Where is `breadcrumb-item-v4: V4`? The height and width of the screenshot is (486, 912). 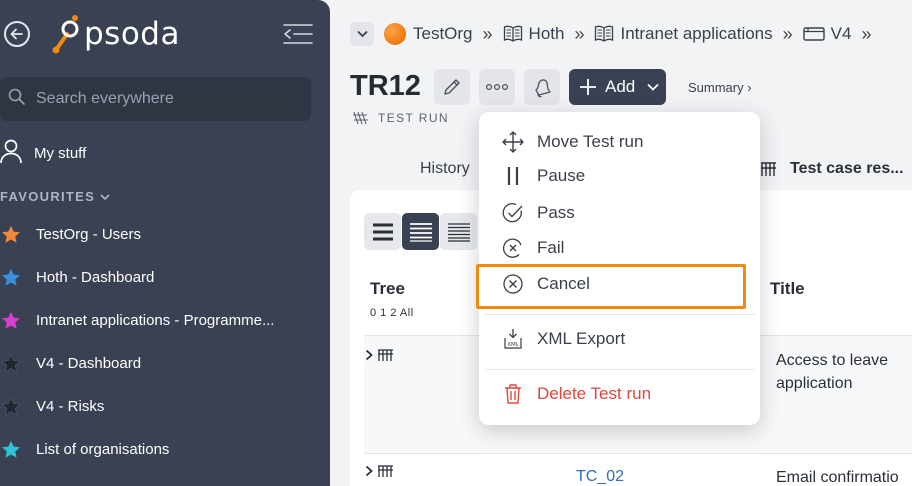 breadcrumb-item-v4: V4 is located at coordinates (841, 34).